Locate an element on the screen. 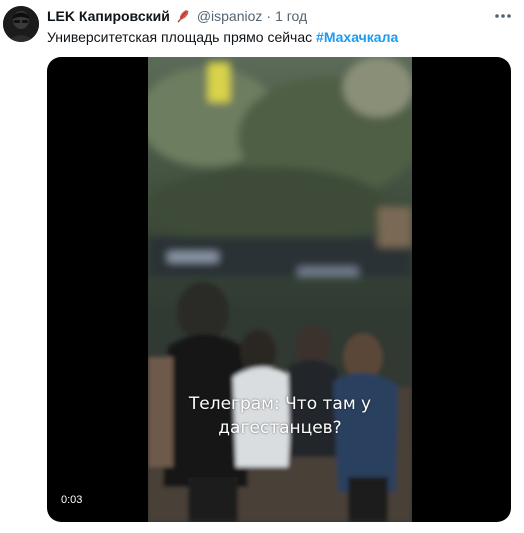  caption-line-2: дагестанцев? is located at coordinates (280, 428).